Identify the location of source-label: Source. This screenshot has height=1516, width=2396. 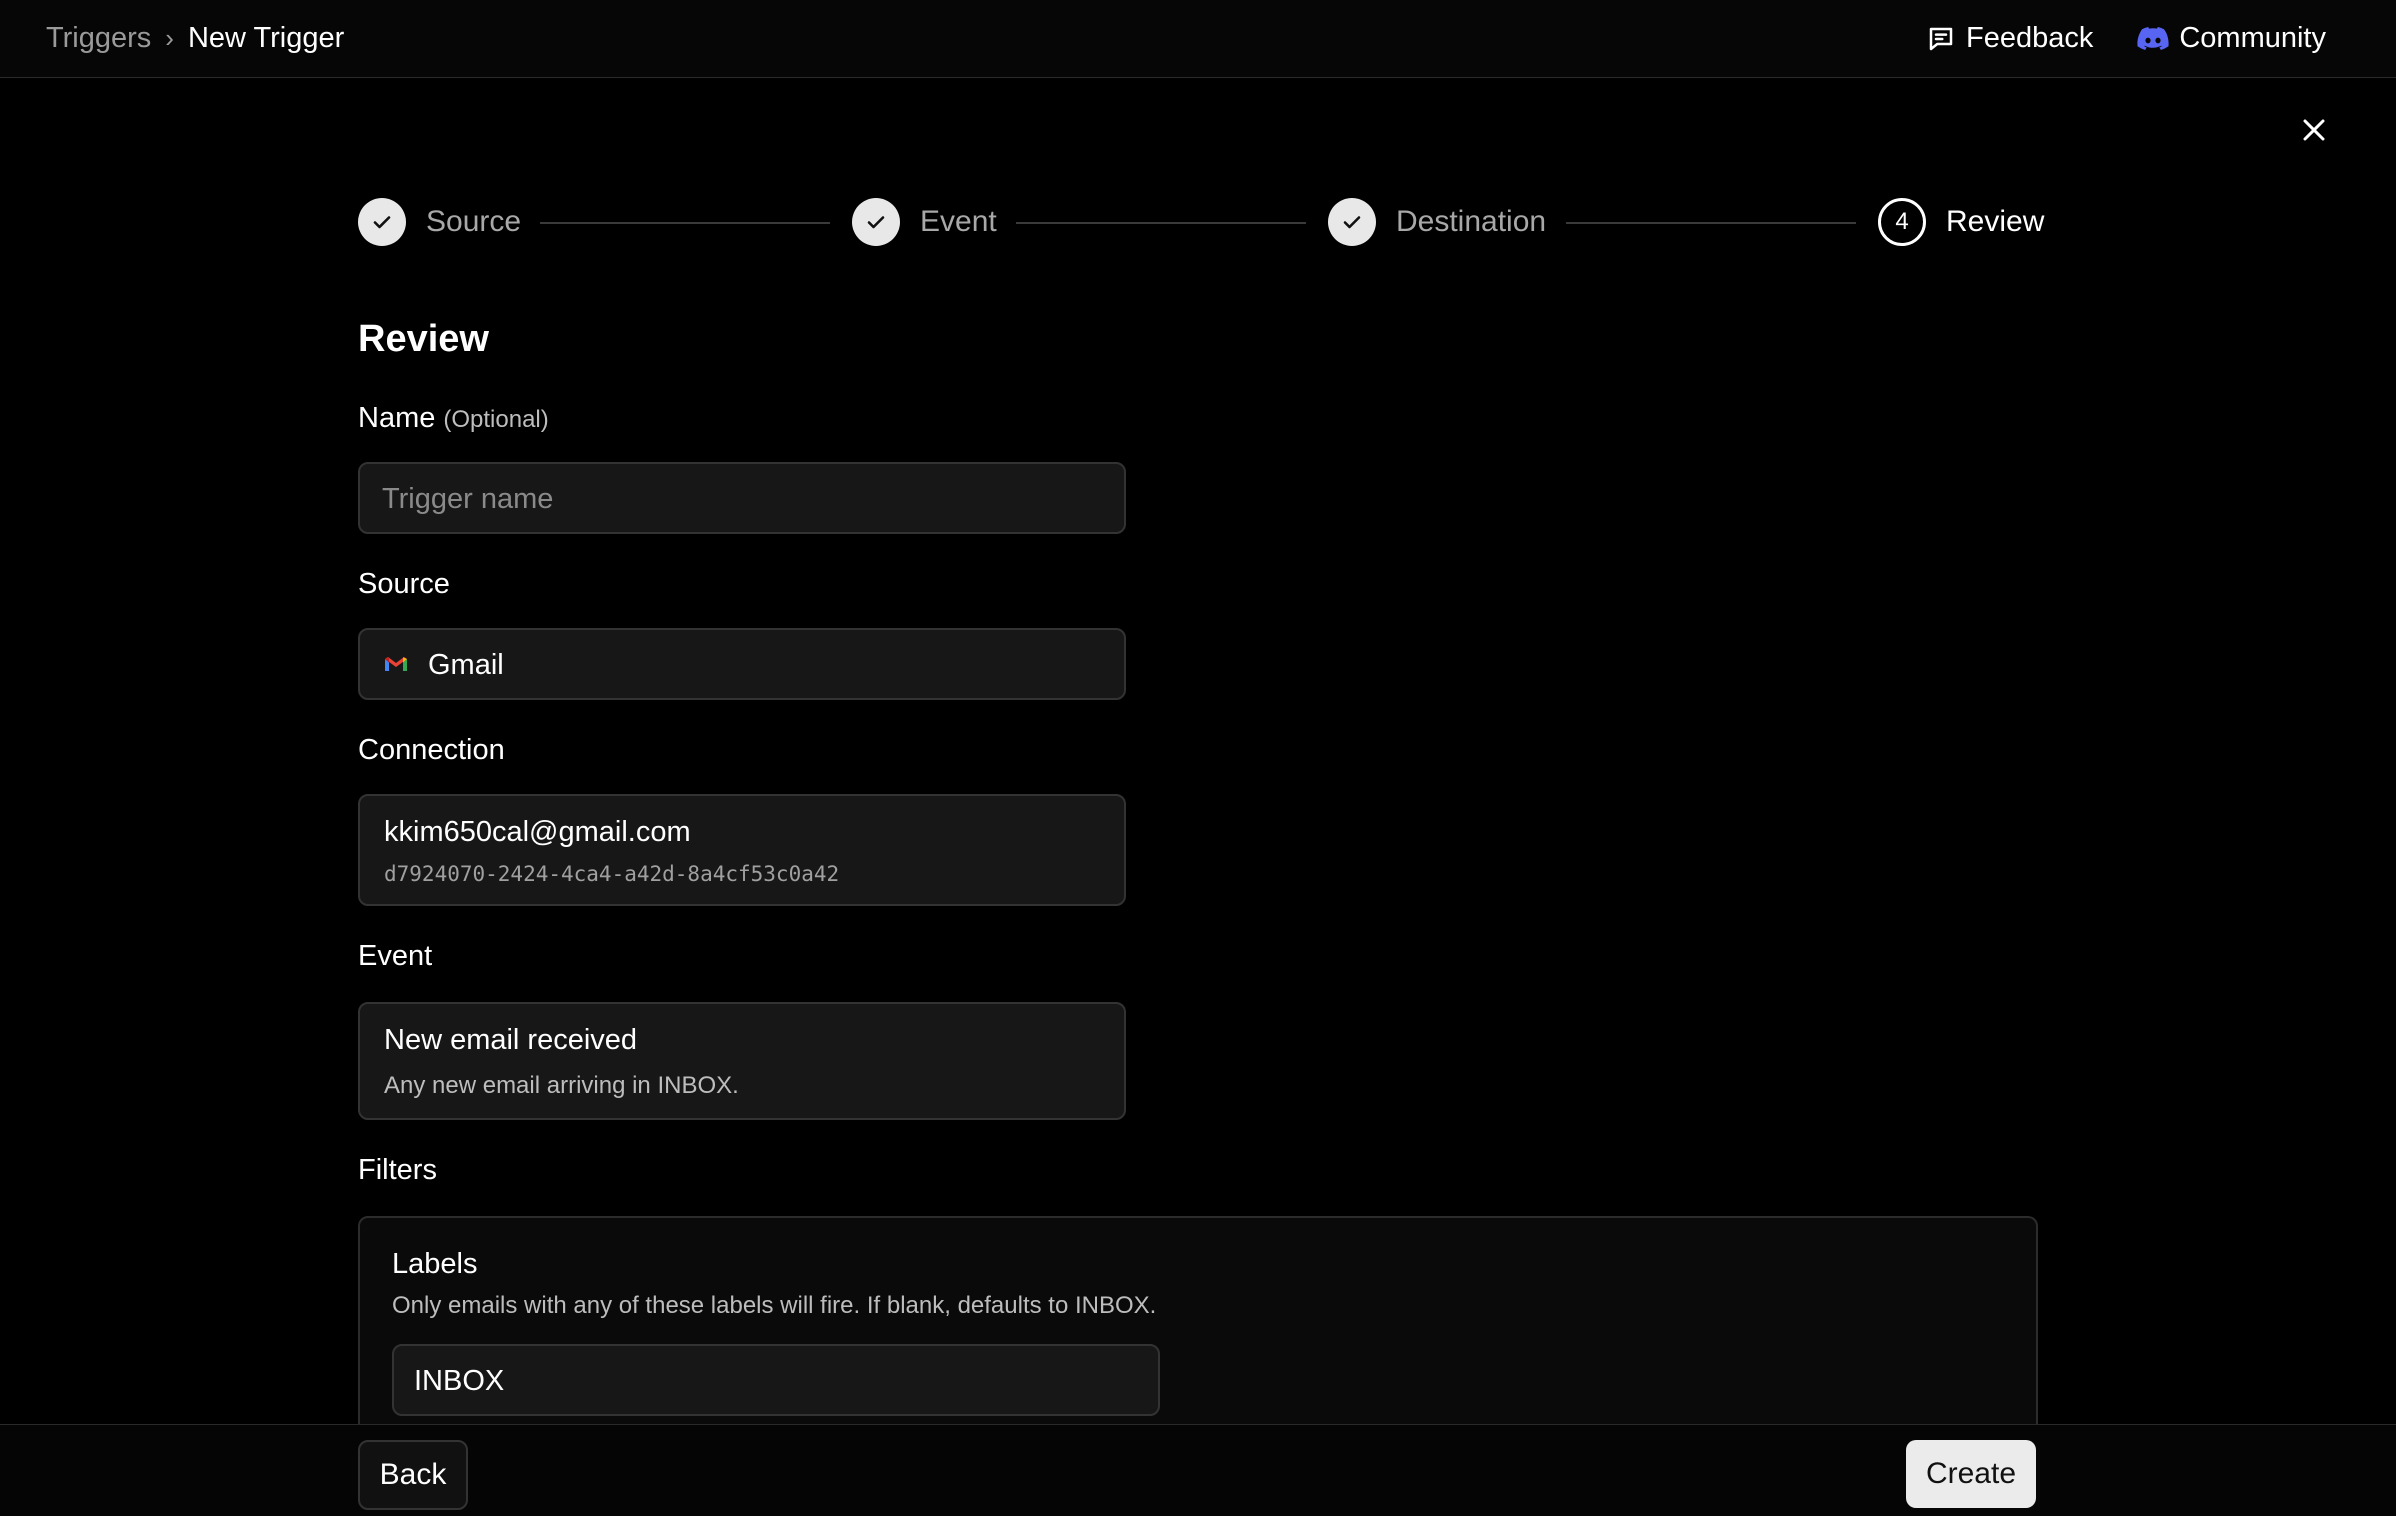
(404, 584).